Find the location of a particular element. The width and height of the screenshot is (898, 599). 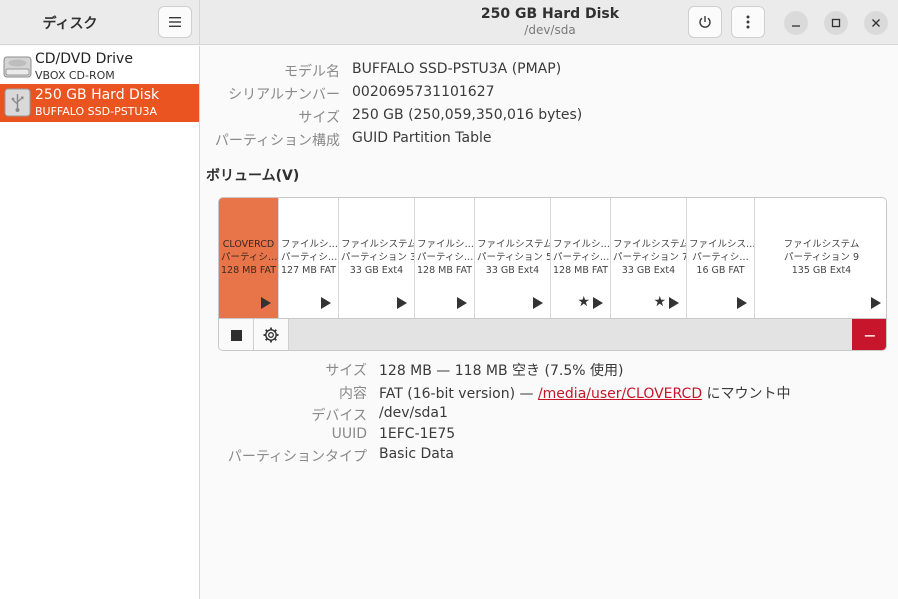

disk-info-serial-row: シリアルナンバー 0020695731101627 is located at coordinates (549, 94).